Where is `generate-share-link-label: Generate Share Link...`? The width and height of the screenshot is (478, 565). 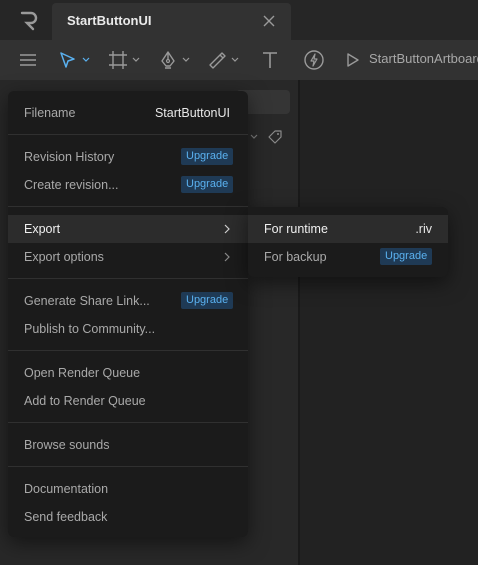
generate-share-link-label: Generate Share Link... is located at coordinates (87, 301).